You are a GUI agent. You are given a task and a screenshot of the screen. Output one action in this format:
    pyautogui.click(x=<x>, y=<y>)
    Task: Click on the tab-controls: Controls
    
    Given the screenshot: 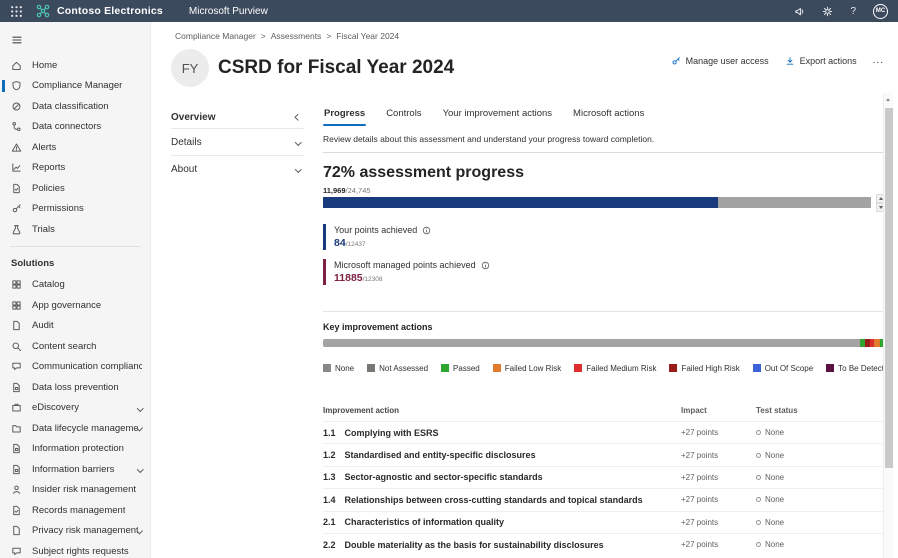 What is the action you would take?
    pyautogui.click(x=403, y=115)
    